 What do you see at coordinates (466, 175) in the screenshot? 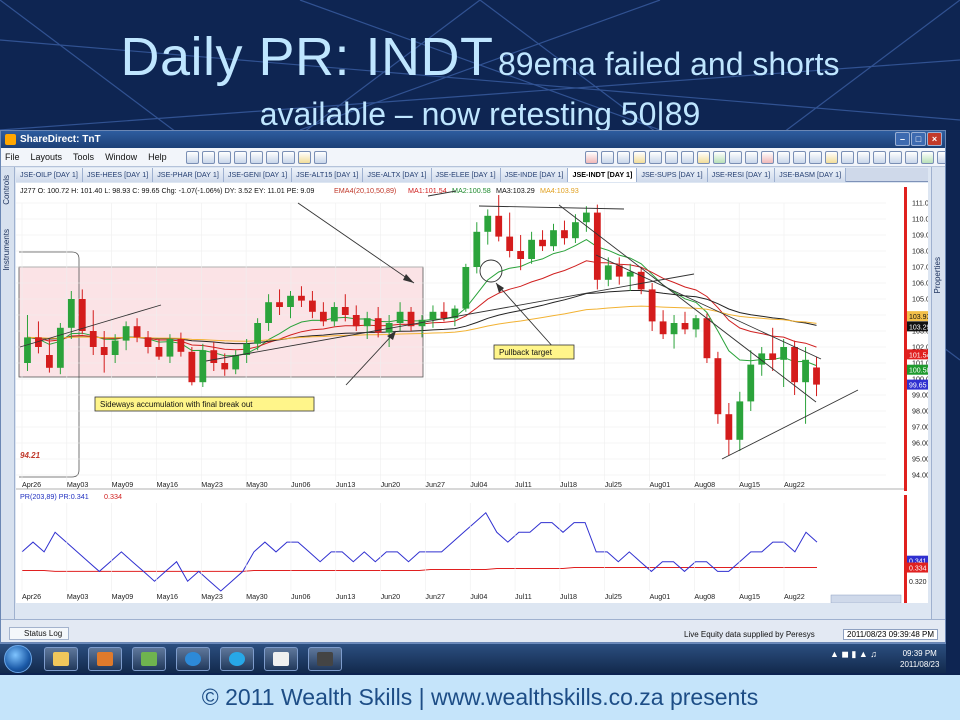
I see `tab-elee: JSE-ELEE [DAY 1]` at bounding box center [466, 175].